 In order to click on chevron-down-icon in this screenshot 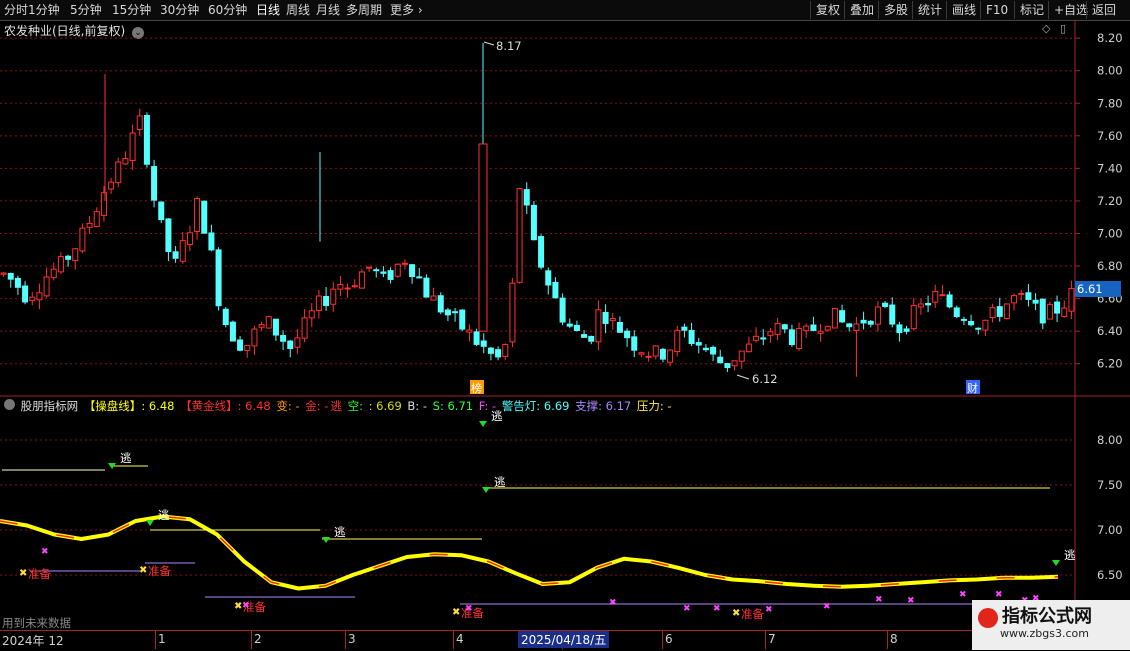, I will do `click(9, 404)`.